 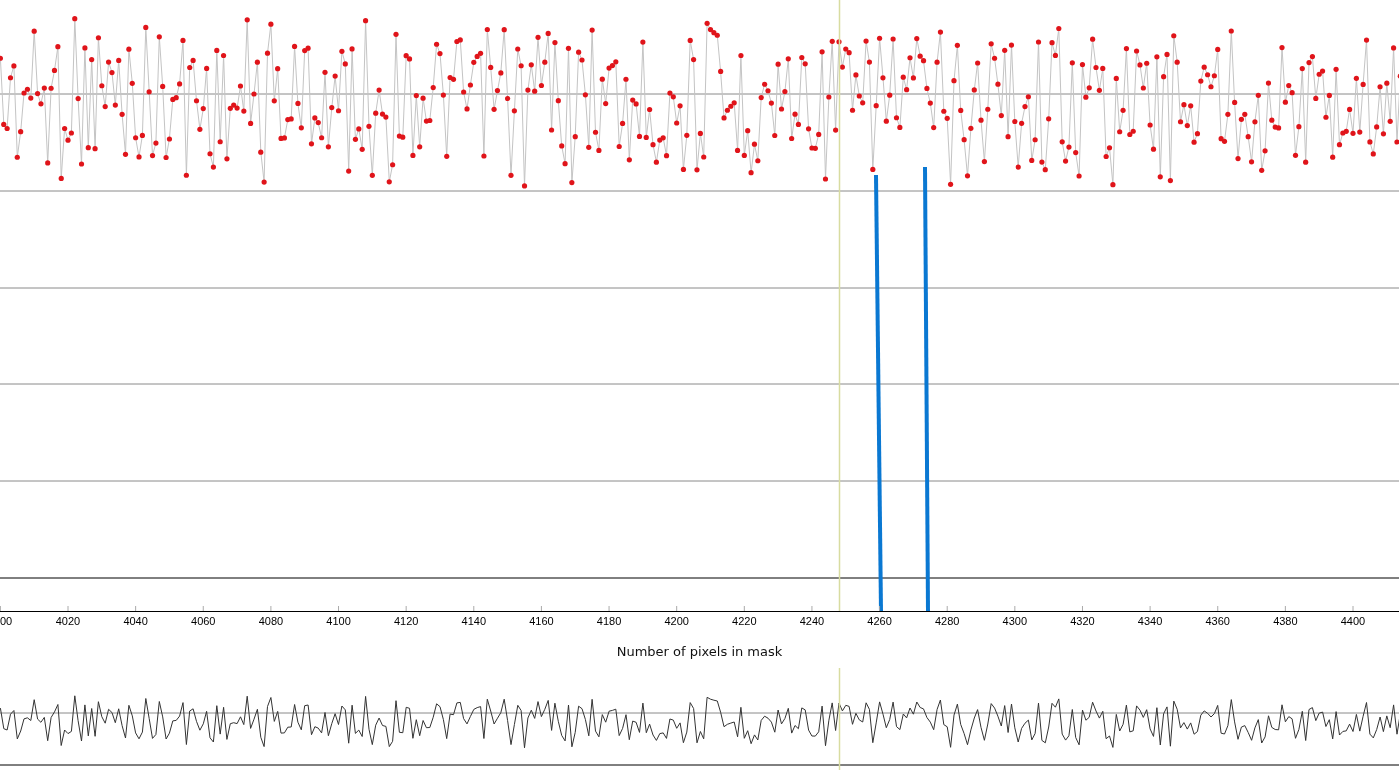 What do you see at coordinates (947, 621) in the screenshot?
I see `axis-tick-label: 4280` at bounding box center [947, 621].